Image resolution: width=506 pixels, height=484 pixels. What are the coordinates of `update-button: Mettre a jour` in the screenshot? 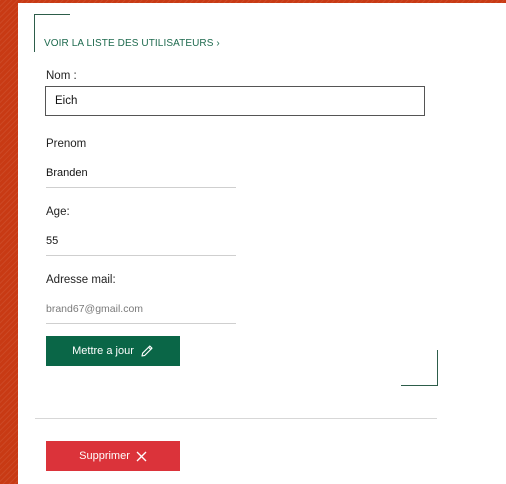 It's located at (113, 351).